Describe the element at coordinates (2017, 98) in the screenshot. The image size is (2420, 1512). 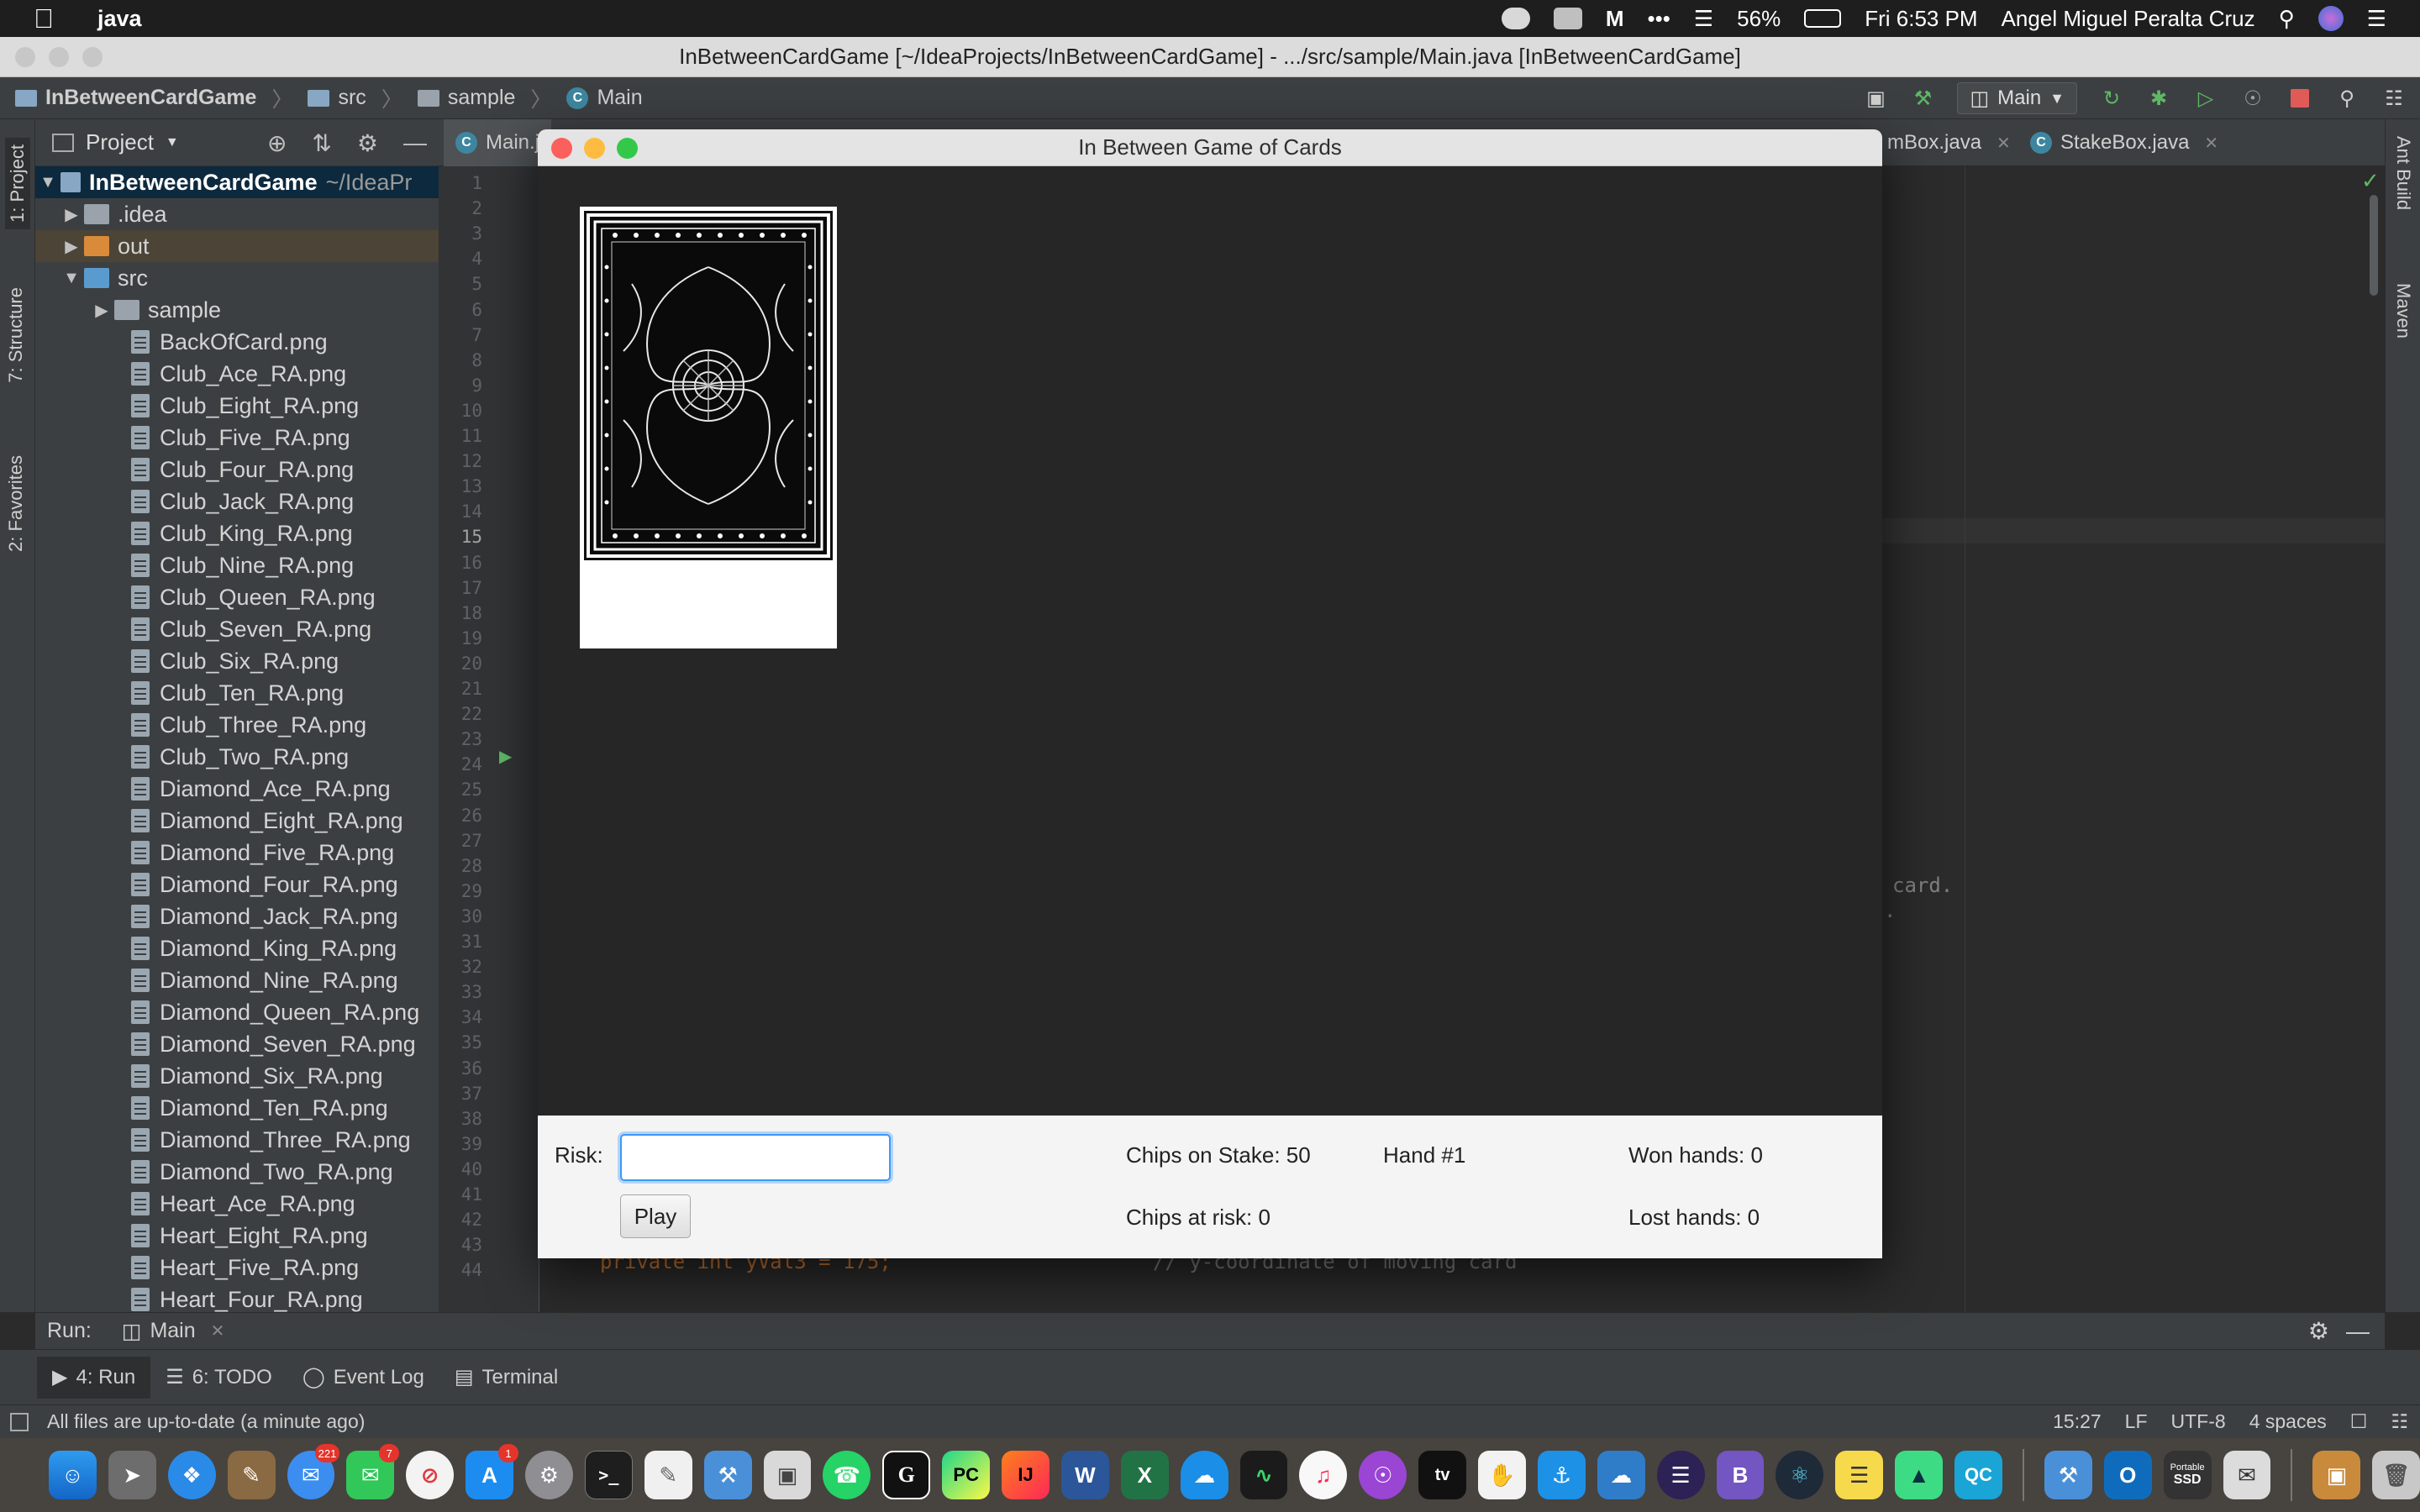
I see `run-config-select: ◫ Main ▼` at that location.